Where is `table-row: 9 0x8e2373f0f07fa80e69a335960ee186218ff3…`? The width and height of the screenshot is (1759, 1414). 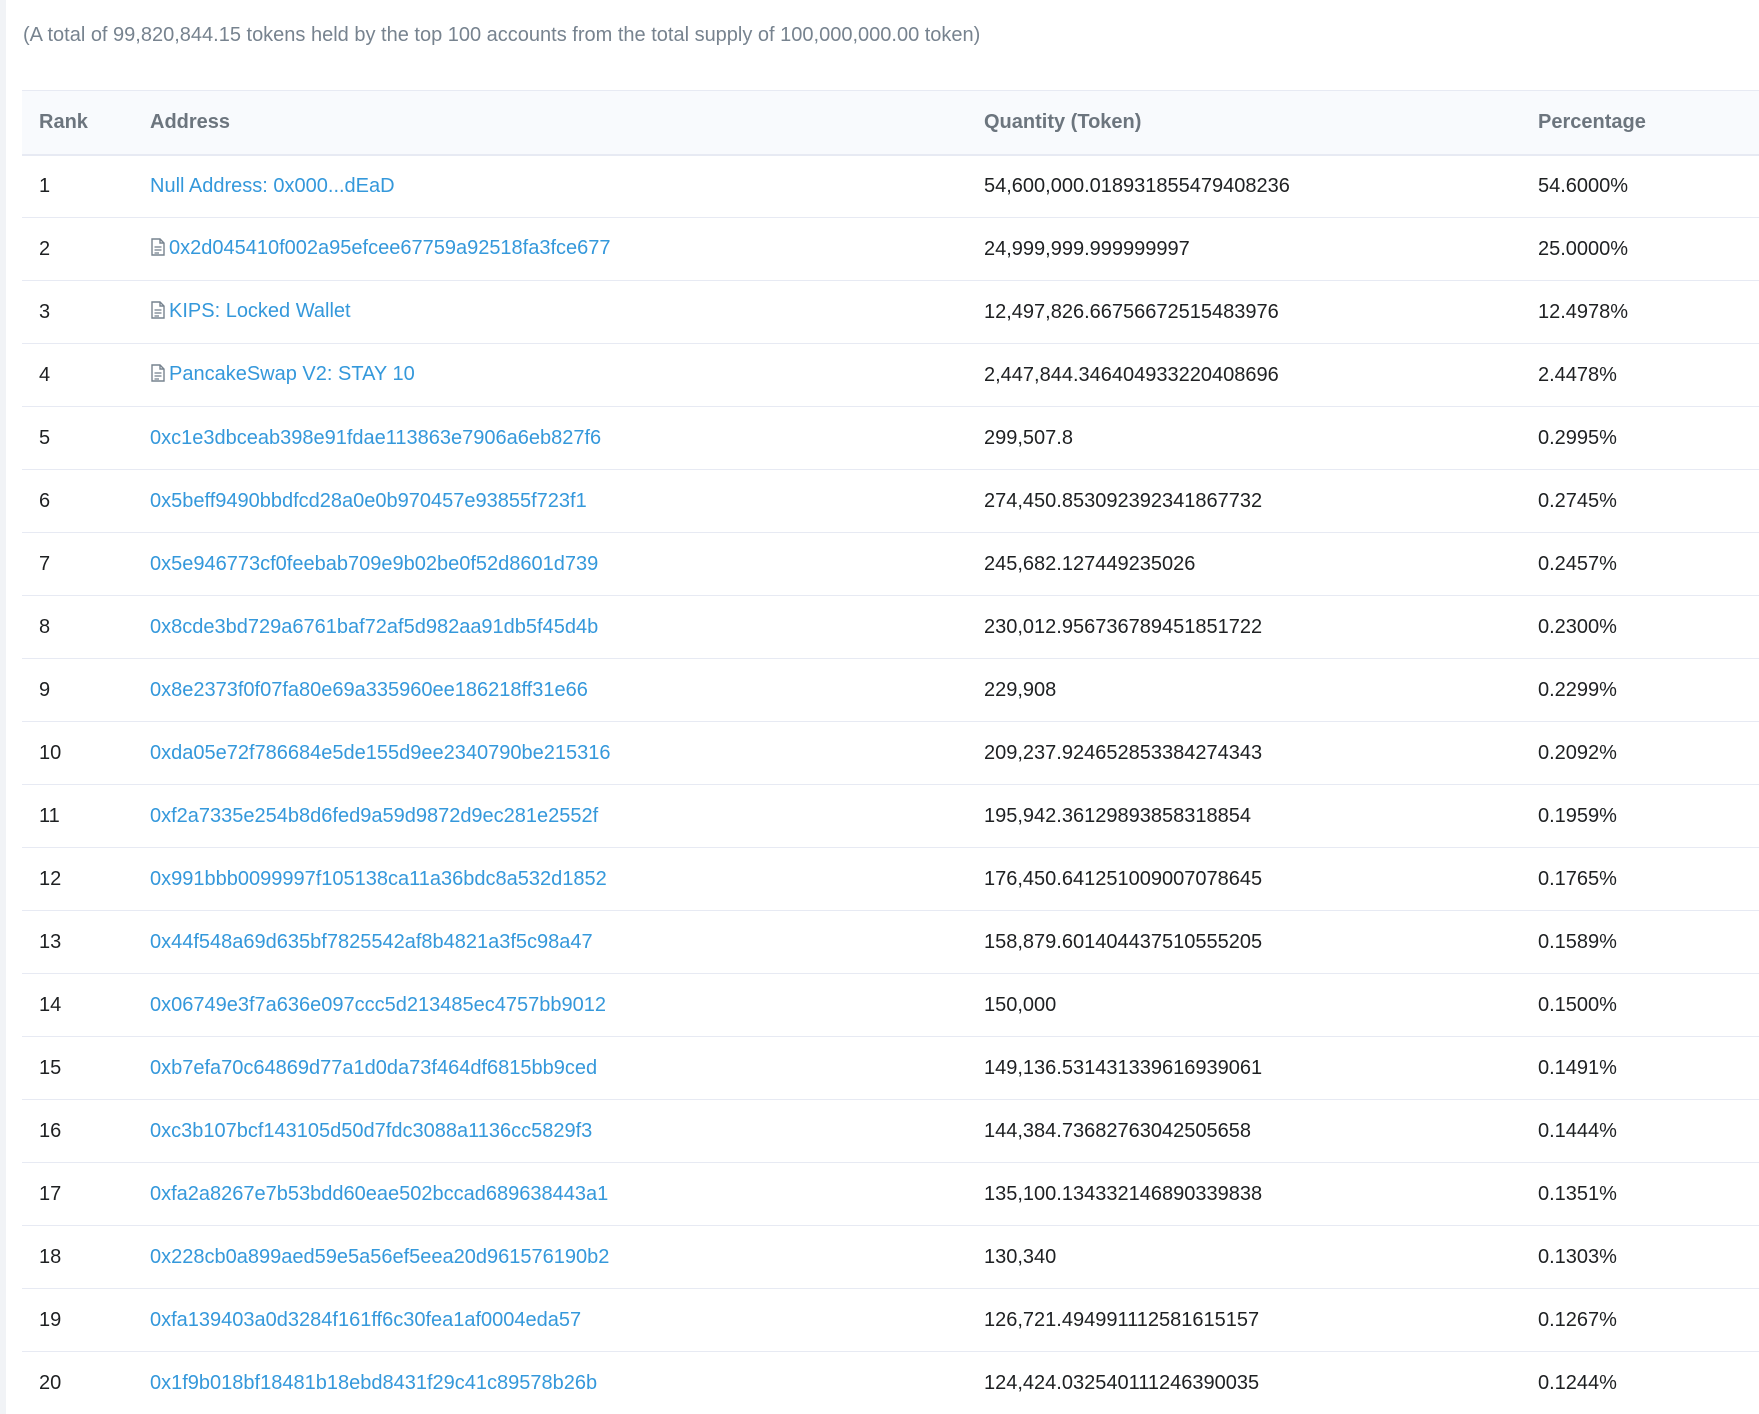
table-row: 9 0x8e2373f0f07fa80e69a335960ee186218ff3… is located at coordinates (890, 690).